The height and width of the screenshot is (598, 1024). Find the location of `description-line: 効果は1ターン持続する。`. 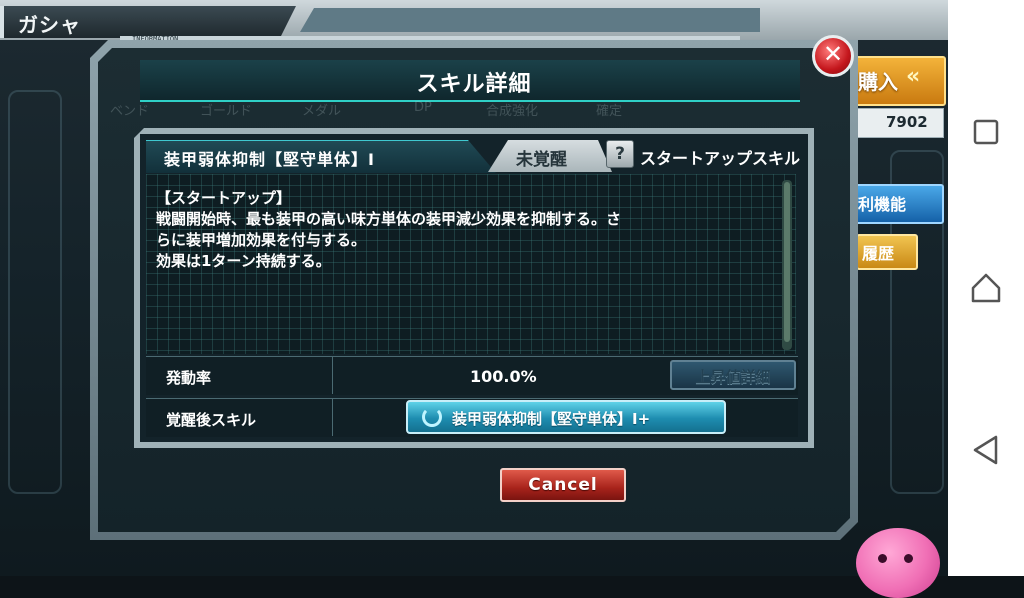

description-line: 効果は1ターン持続する。 is located at coordinates (243, 261).